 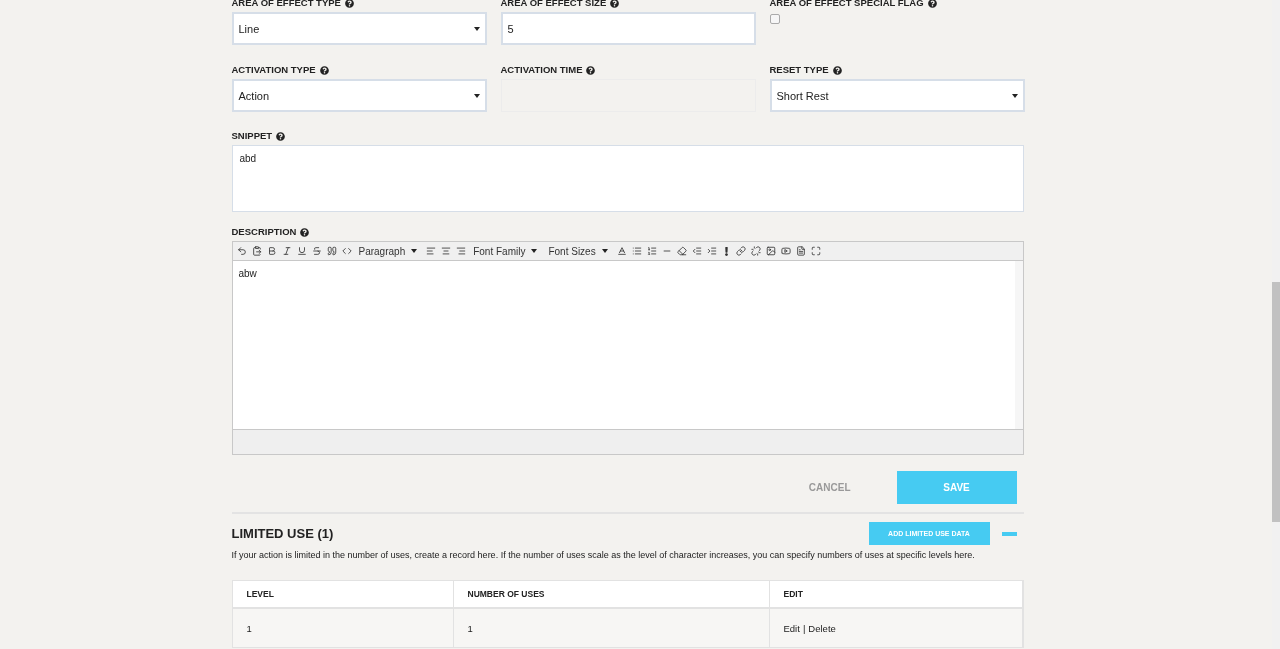 What do you see at coordinates (331, 251) in the screenshot?
I see `quote-icon` at bounding box center [331, 251].